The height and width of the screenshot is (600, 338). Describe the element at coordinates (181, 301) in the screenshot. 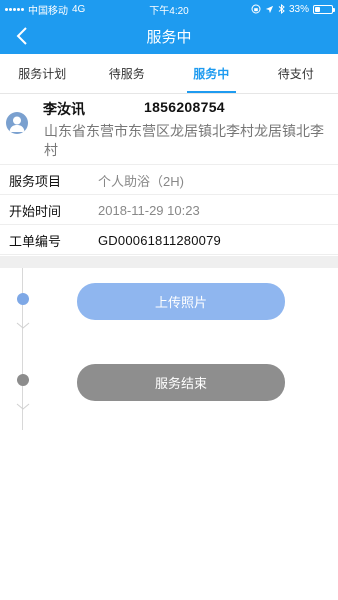

I see `upload-photo-button: 上传照片` at that location.